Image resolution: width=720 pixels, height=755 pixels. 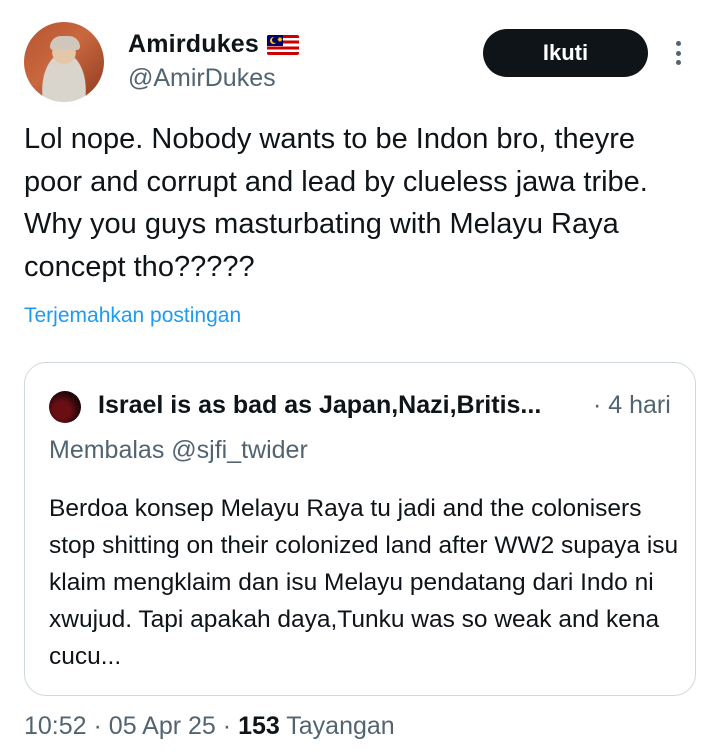 What do you see at coordinates (132, 316) in the screenshot?
I see `translate-post-link: Terjemahkan postingan` at bounding box center [132, 316].